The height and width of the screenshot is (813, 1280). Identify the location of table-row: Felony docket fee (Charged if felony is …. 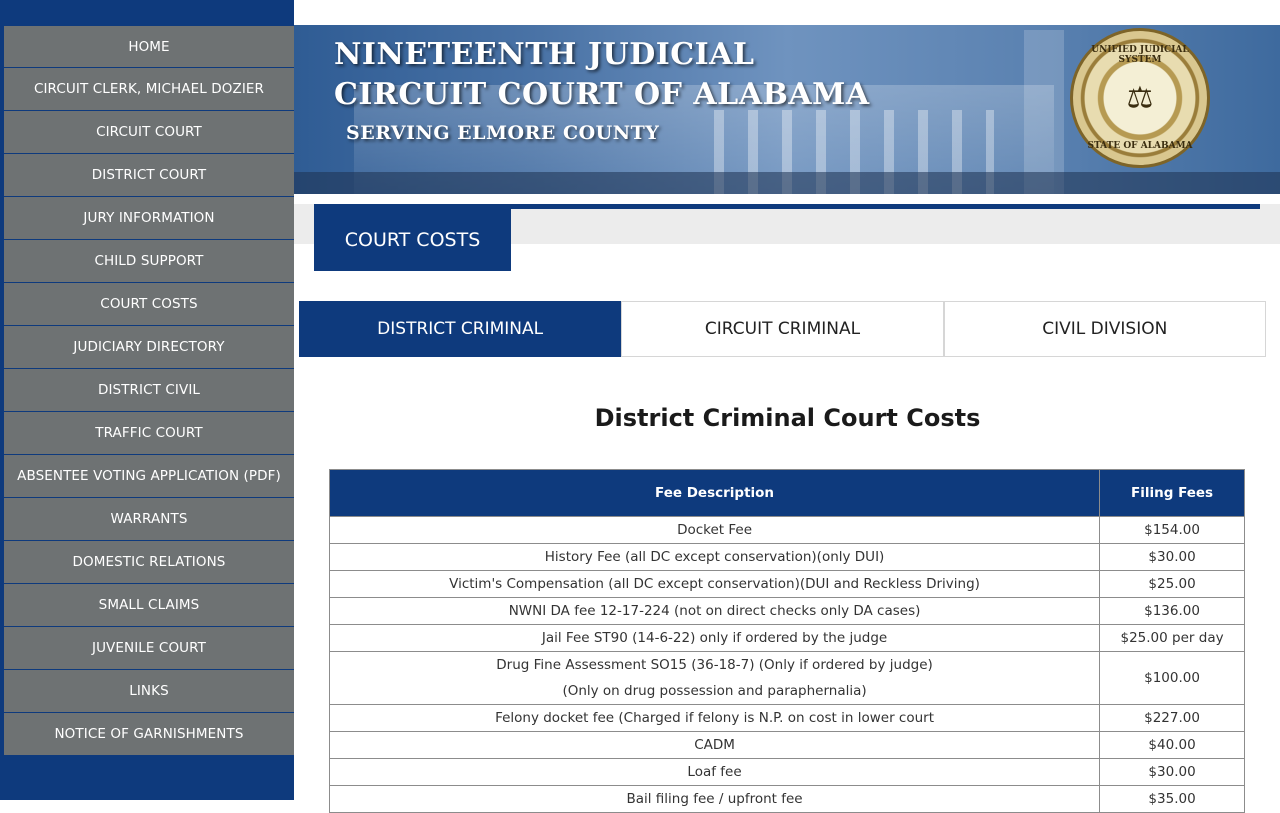
(786, 718).